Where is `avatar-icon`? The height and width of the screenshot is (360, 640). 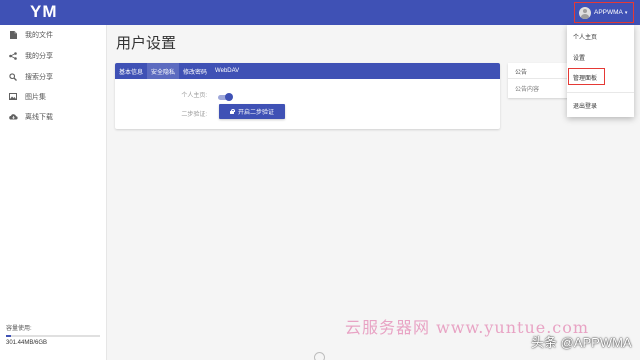 avatar-icon is located at coordinates (585, 12).